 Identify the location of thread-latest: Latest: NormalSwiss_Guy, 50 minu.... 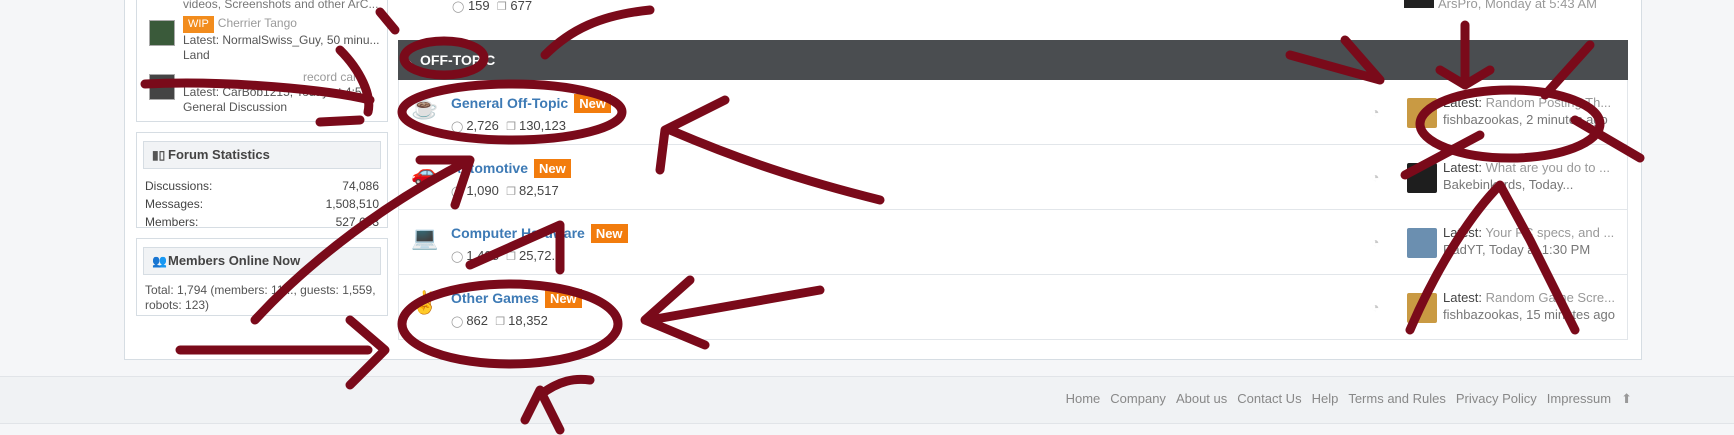
(281, 40).